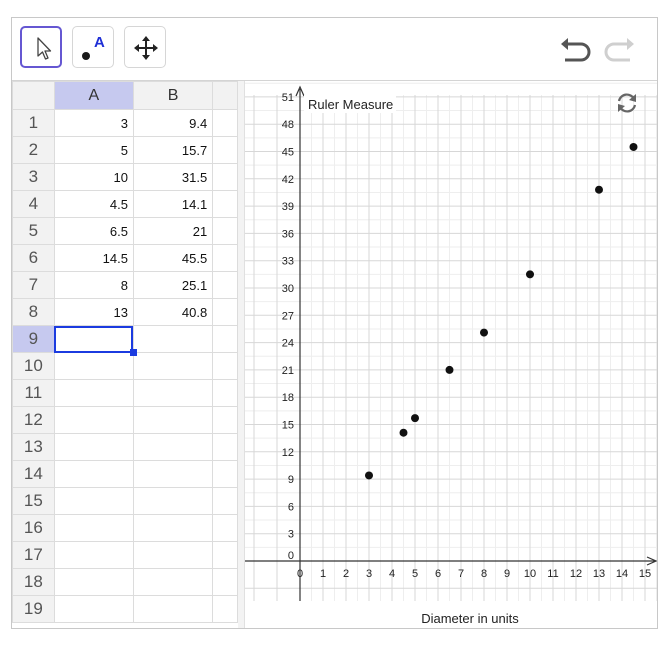  What do you see at coordinates (33, 420) in the screenshot?
I see `row-header: 12` at bounding box center [33, 420].